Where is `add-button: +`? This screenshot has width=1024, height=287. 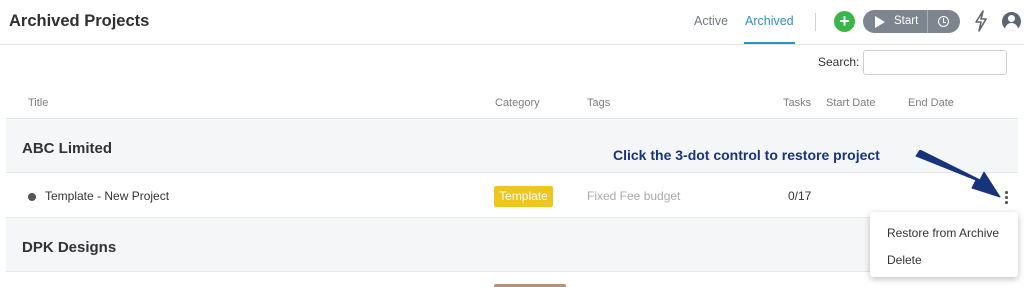 add-button: + is located at coordinates (844, 21).